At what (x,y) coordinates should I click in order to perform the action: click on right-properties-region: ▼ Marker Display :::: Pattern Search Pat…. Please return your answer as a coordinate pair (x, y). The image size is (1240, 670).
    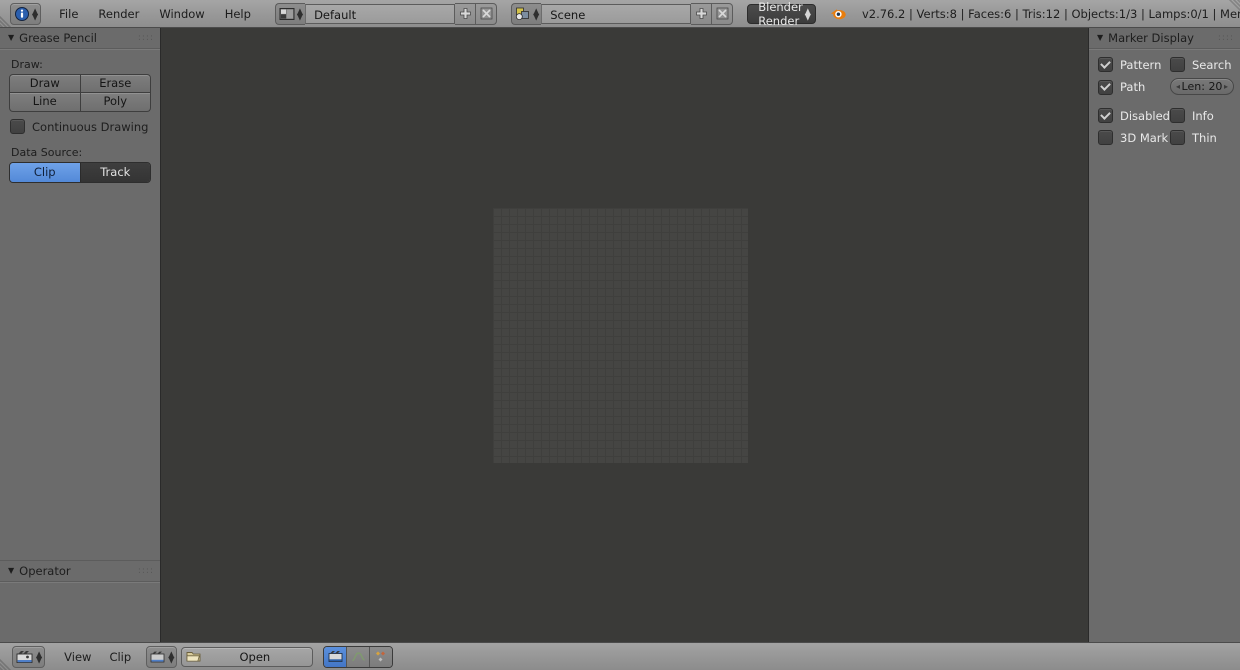
    Looking at the image, I should click on (1164, 335).